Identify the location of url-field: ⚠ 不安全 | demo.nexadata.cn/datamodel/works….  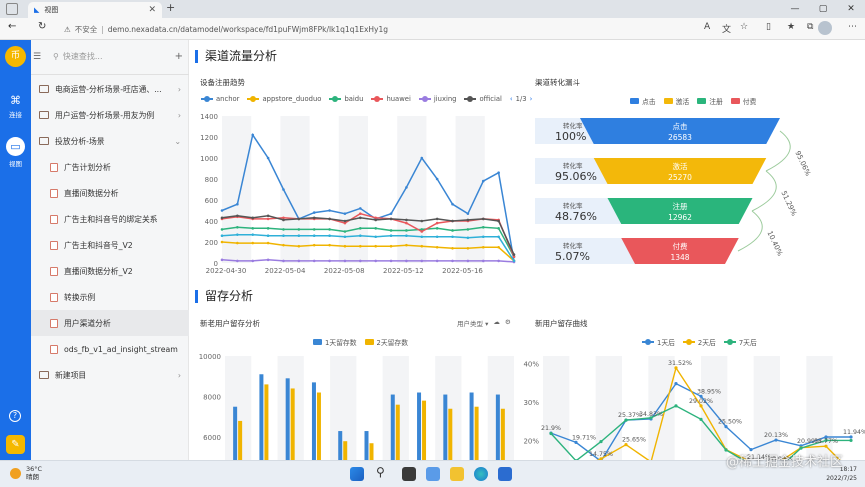
(384, 29).